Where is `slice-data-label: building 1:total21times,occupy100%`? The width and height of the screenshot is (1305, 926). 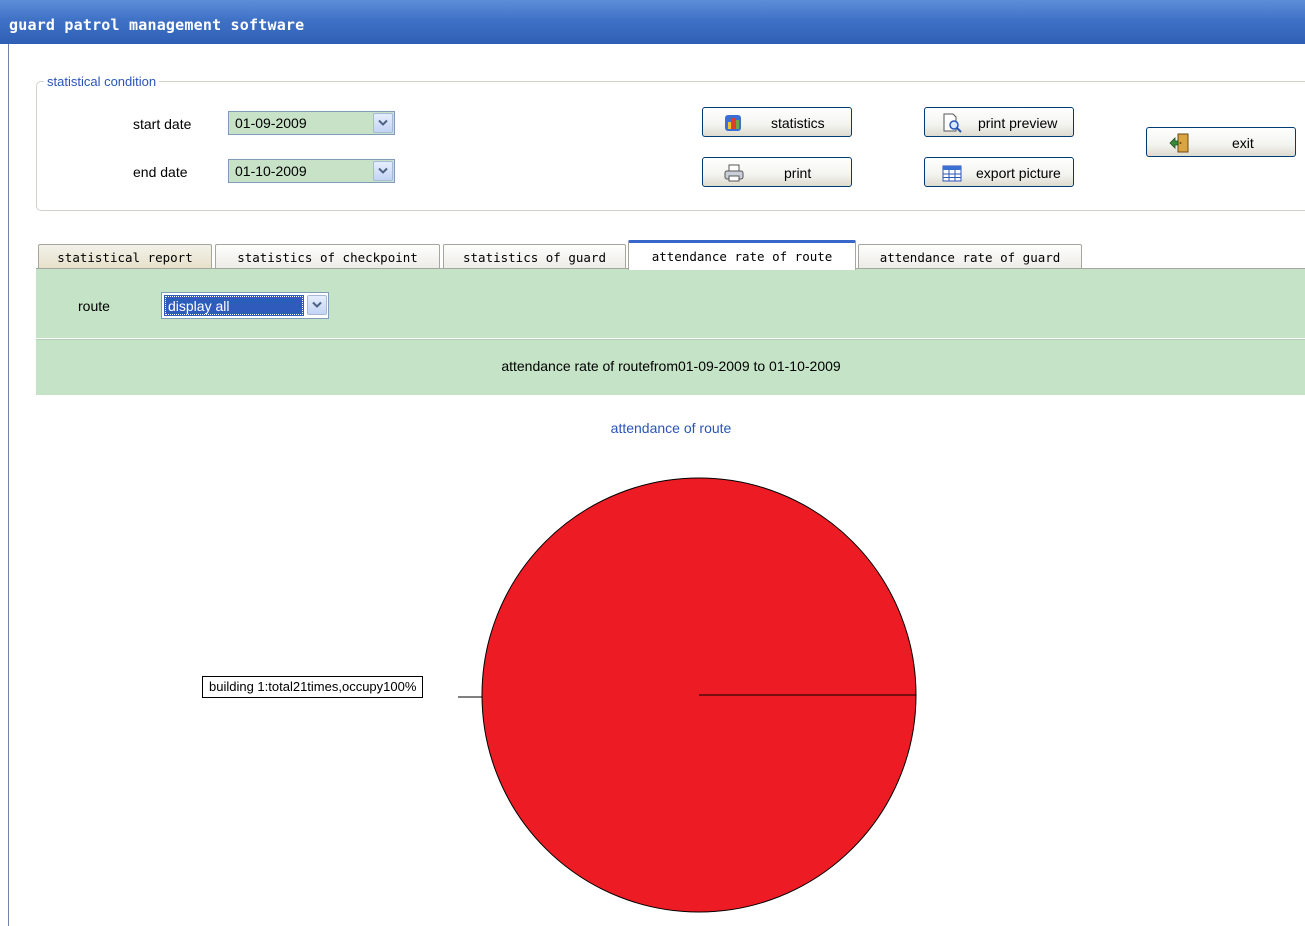
slice-data-label: building 1:total21times,occupy100% is located at coordinates (313, 687).